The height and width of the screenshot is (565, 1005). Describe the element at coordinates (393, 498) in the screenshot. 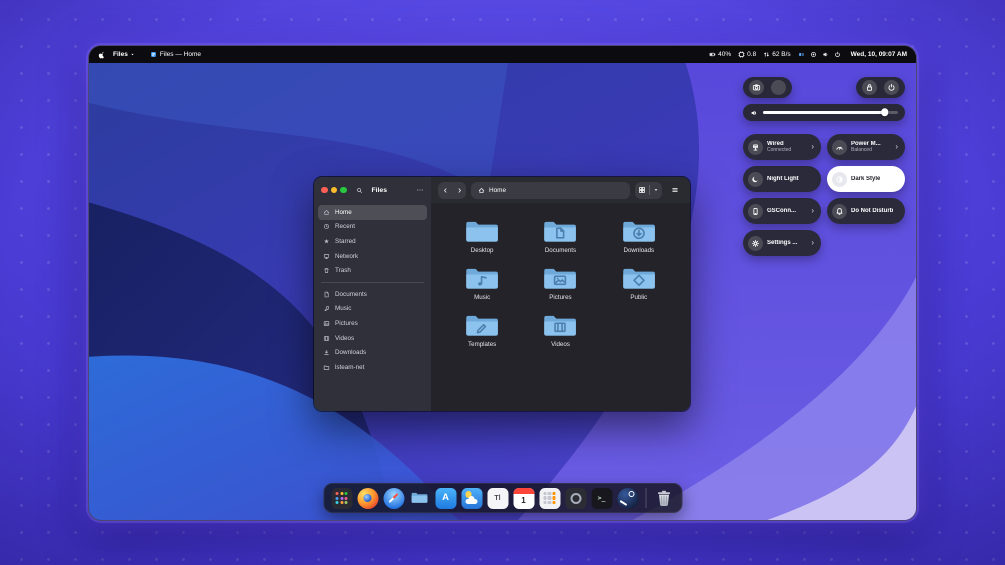

I see `dock-safari-icon` at that location.